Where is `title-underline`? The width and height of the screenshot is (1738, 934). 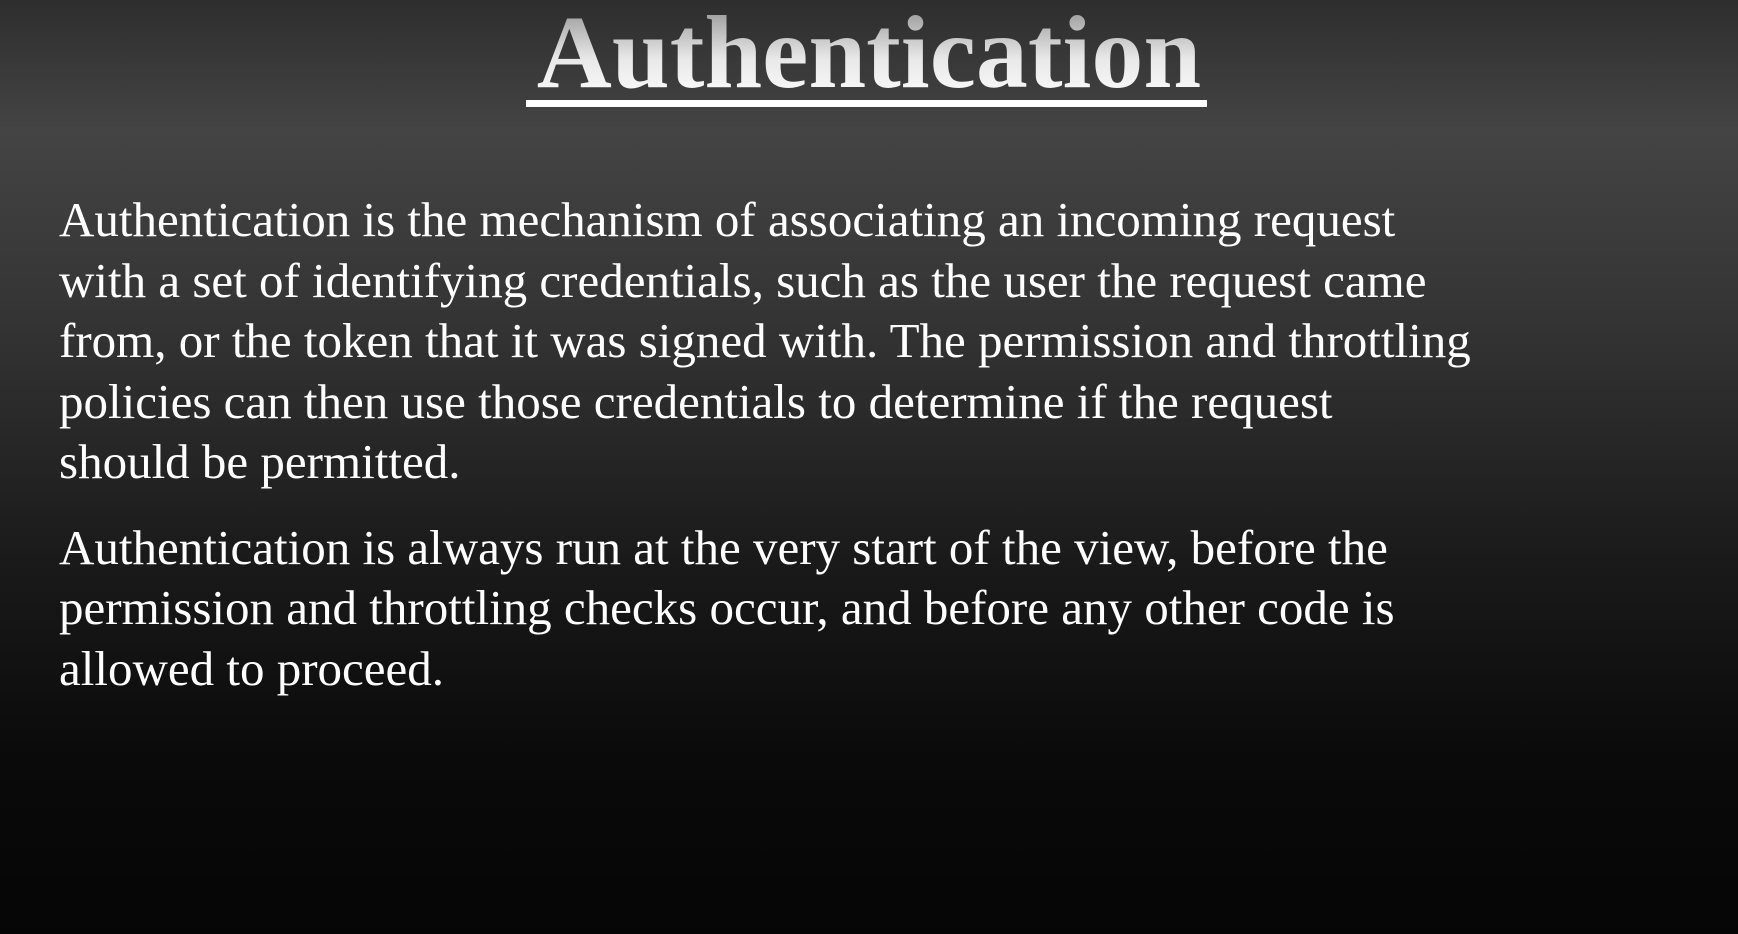 title-underline is located at coordinates (866, 103).